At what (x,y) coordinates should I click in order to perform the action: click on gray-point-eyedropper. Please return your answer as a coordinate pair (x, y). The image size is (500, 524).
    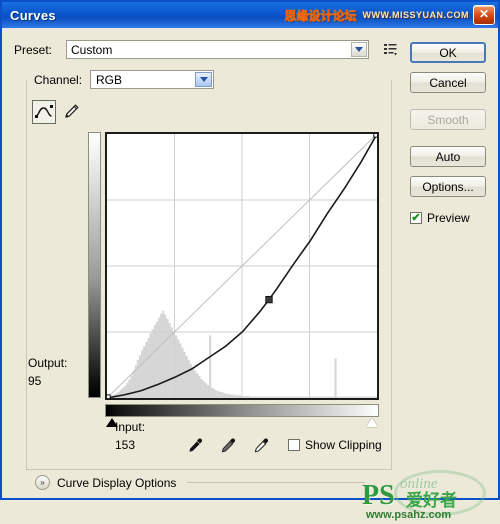
    Looking at the image, I should click on (228, 446).